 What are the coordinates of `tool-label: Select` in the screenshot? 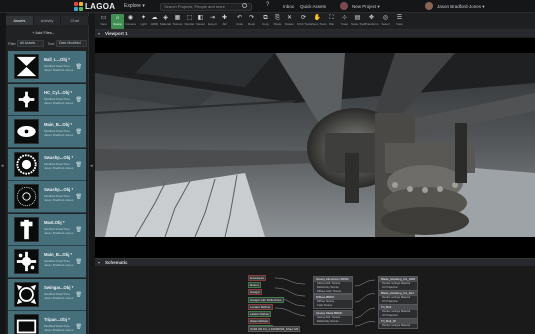 It's located at (385, 24).